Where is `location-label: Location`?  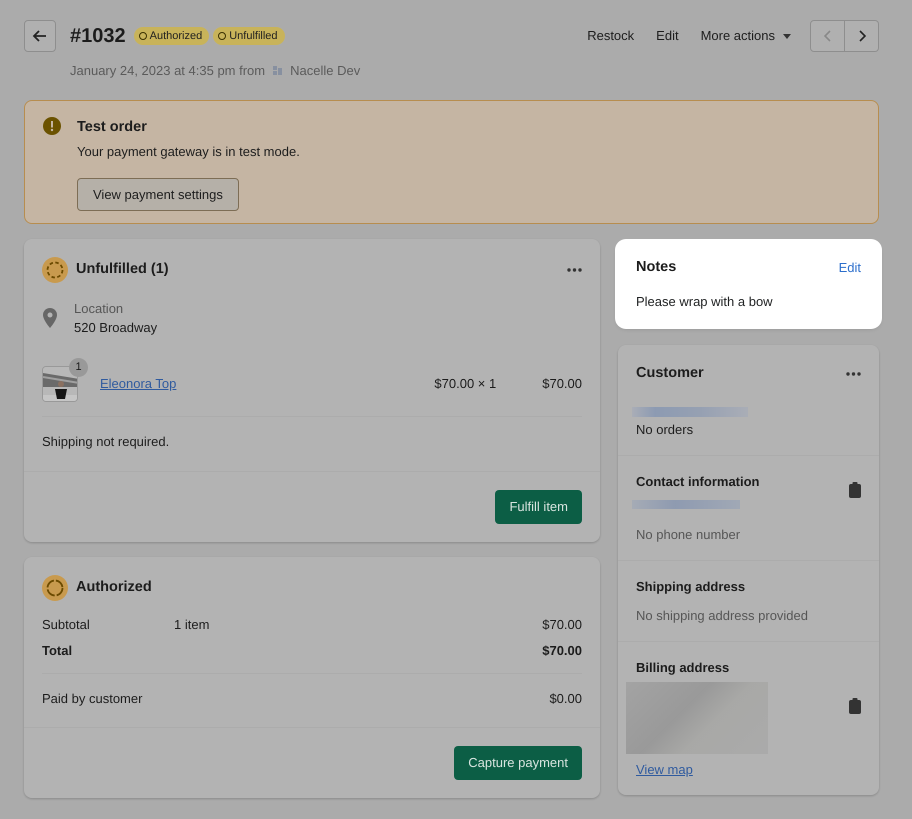
location-label: Location is located at coordinates (99, 309).